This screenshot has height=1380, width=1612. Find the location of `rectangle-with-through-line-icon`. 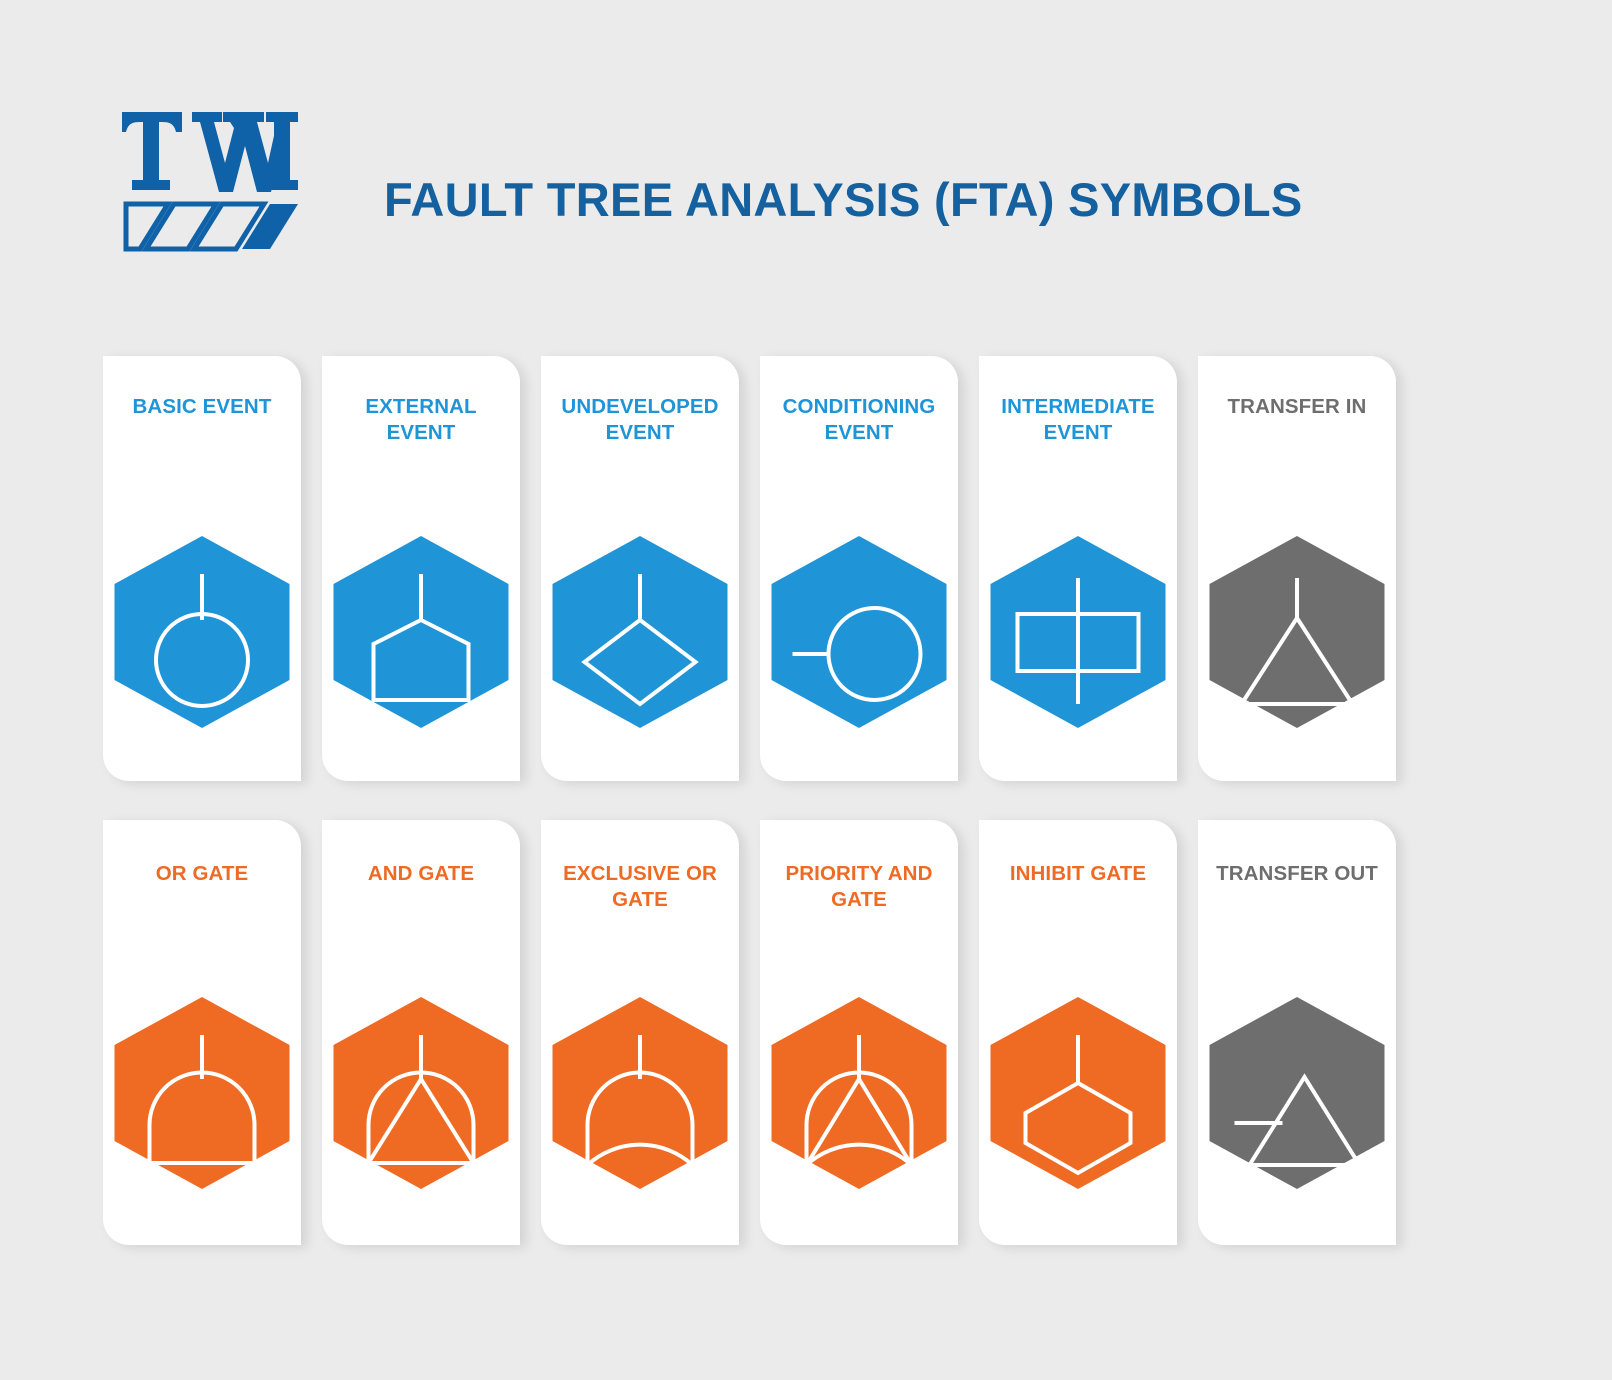

rectangle-with-through-line-icon is located at coordinates (1078, 632).